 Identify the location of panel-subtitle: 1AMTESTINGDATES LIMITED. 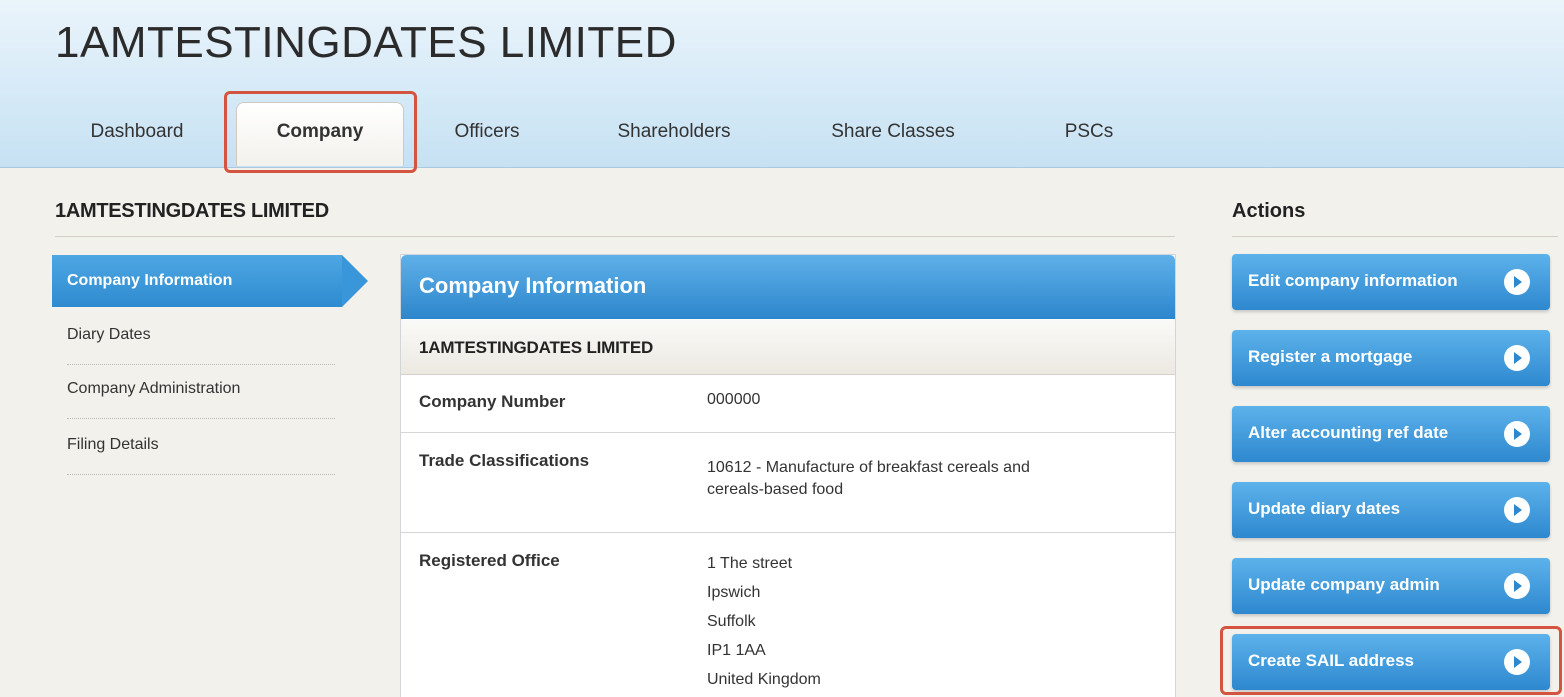
(788, 347).